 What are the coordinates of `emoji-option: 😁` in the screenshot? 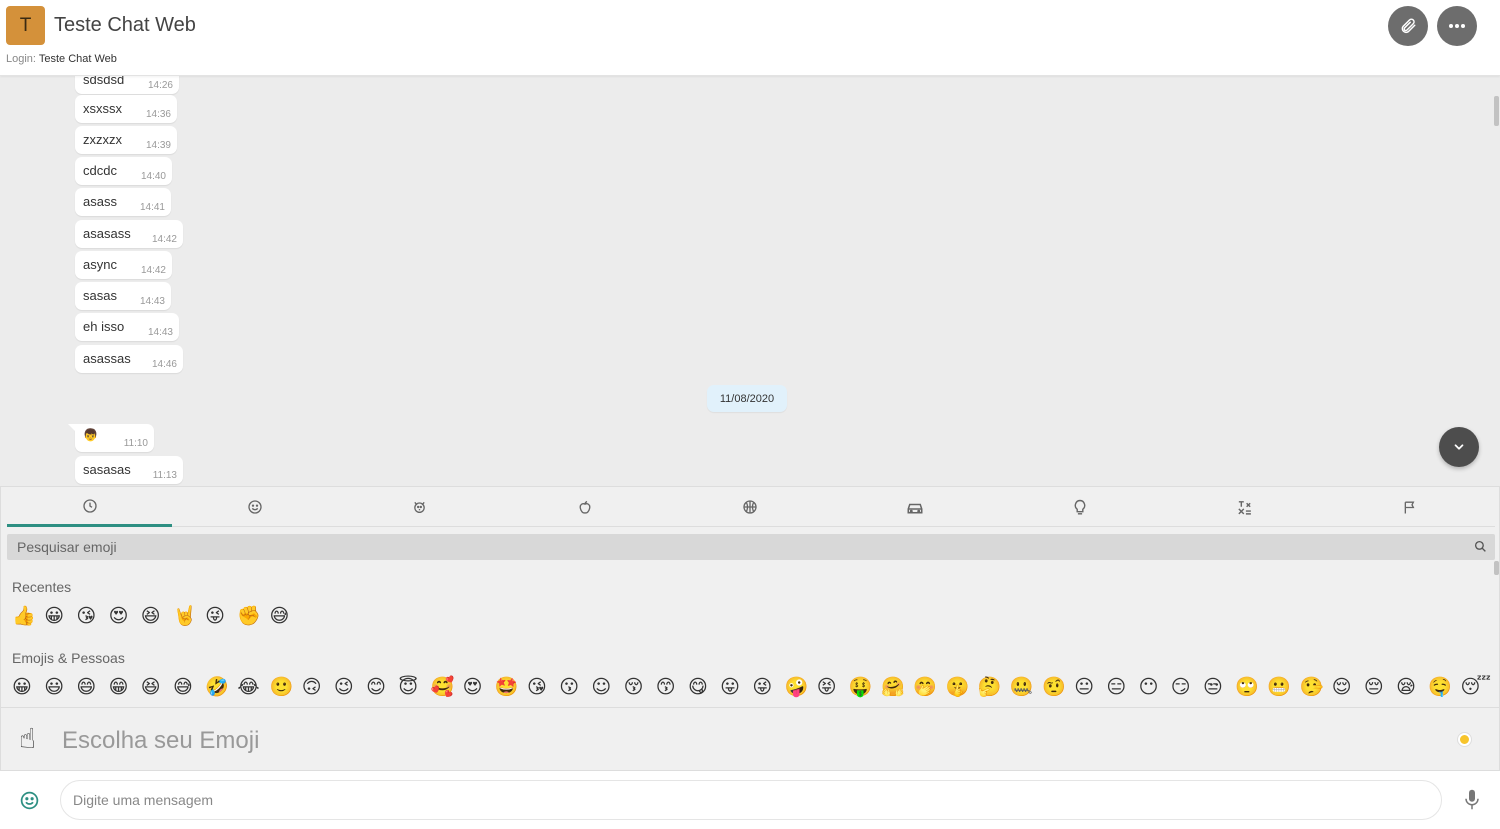 It's located at (125, 687).